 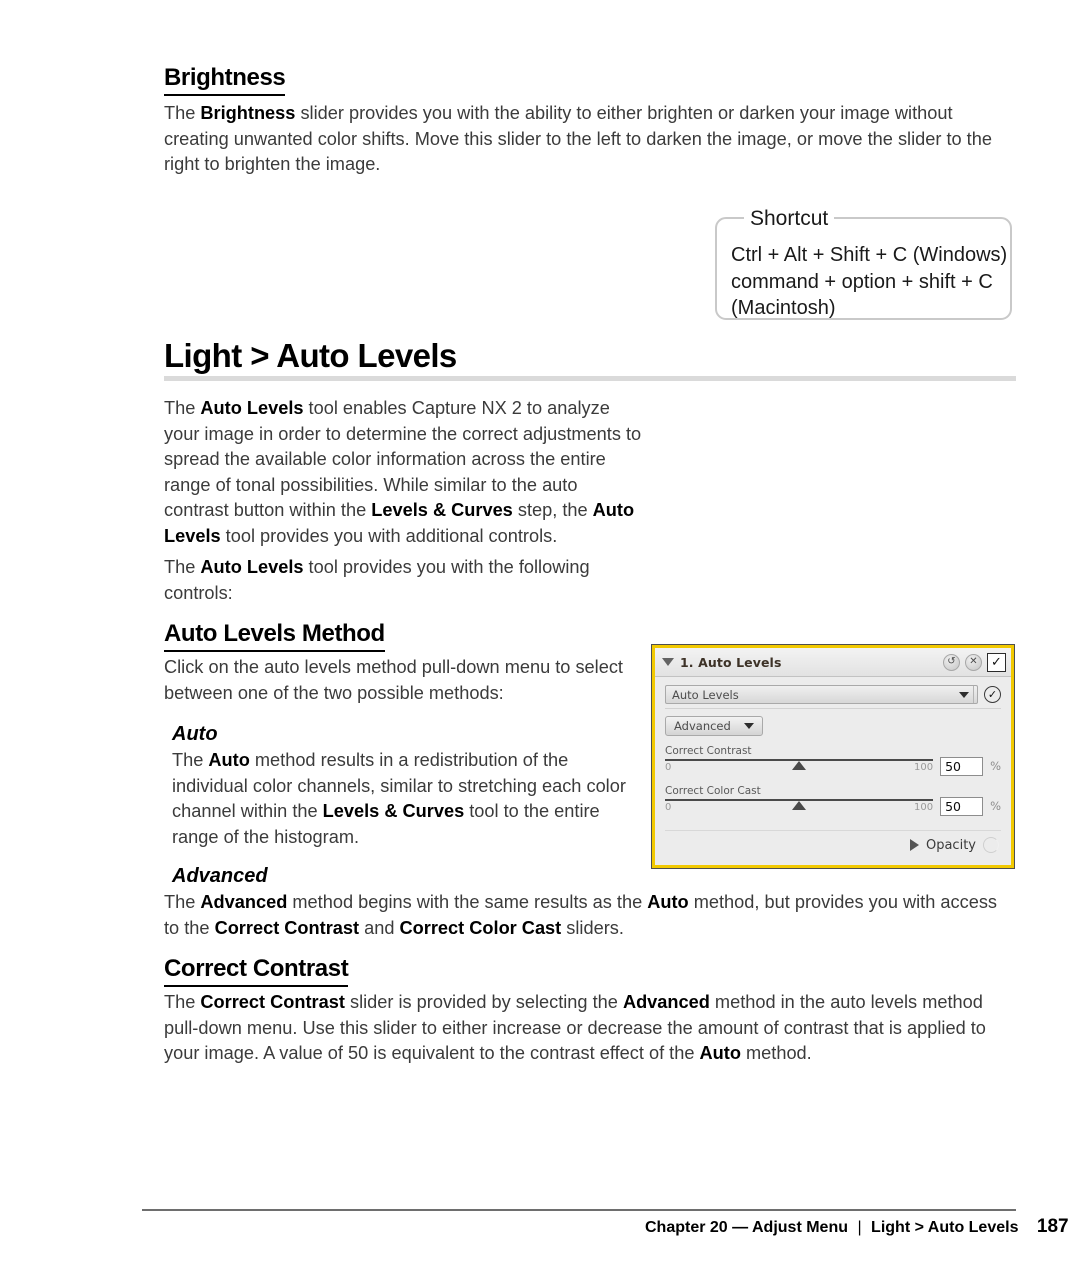 What do you see at coordinates (713, 791) in the screenshot?
I see `slider-label: Correct Color Cast` at bounding box center [713, 791].